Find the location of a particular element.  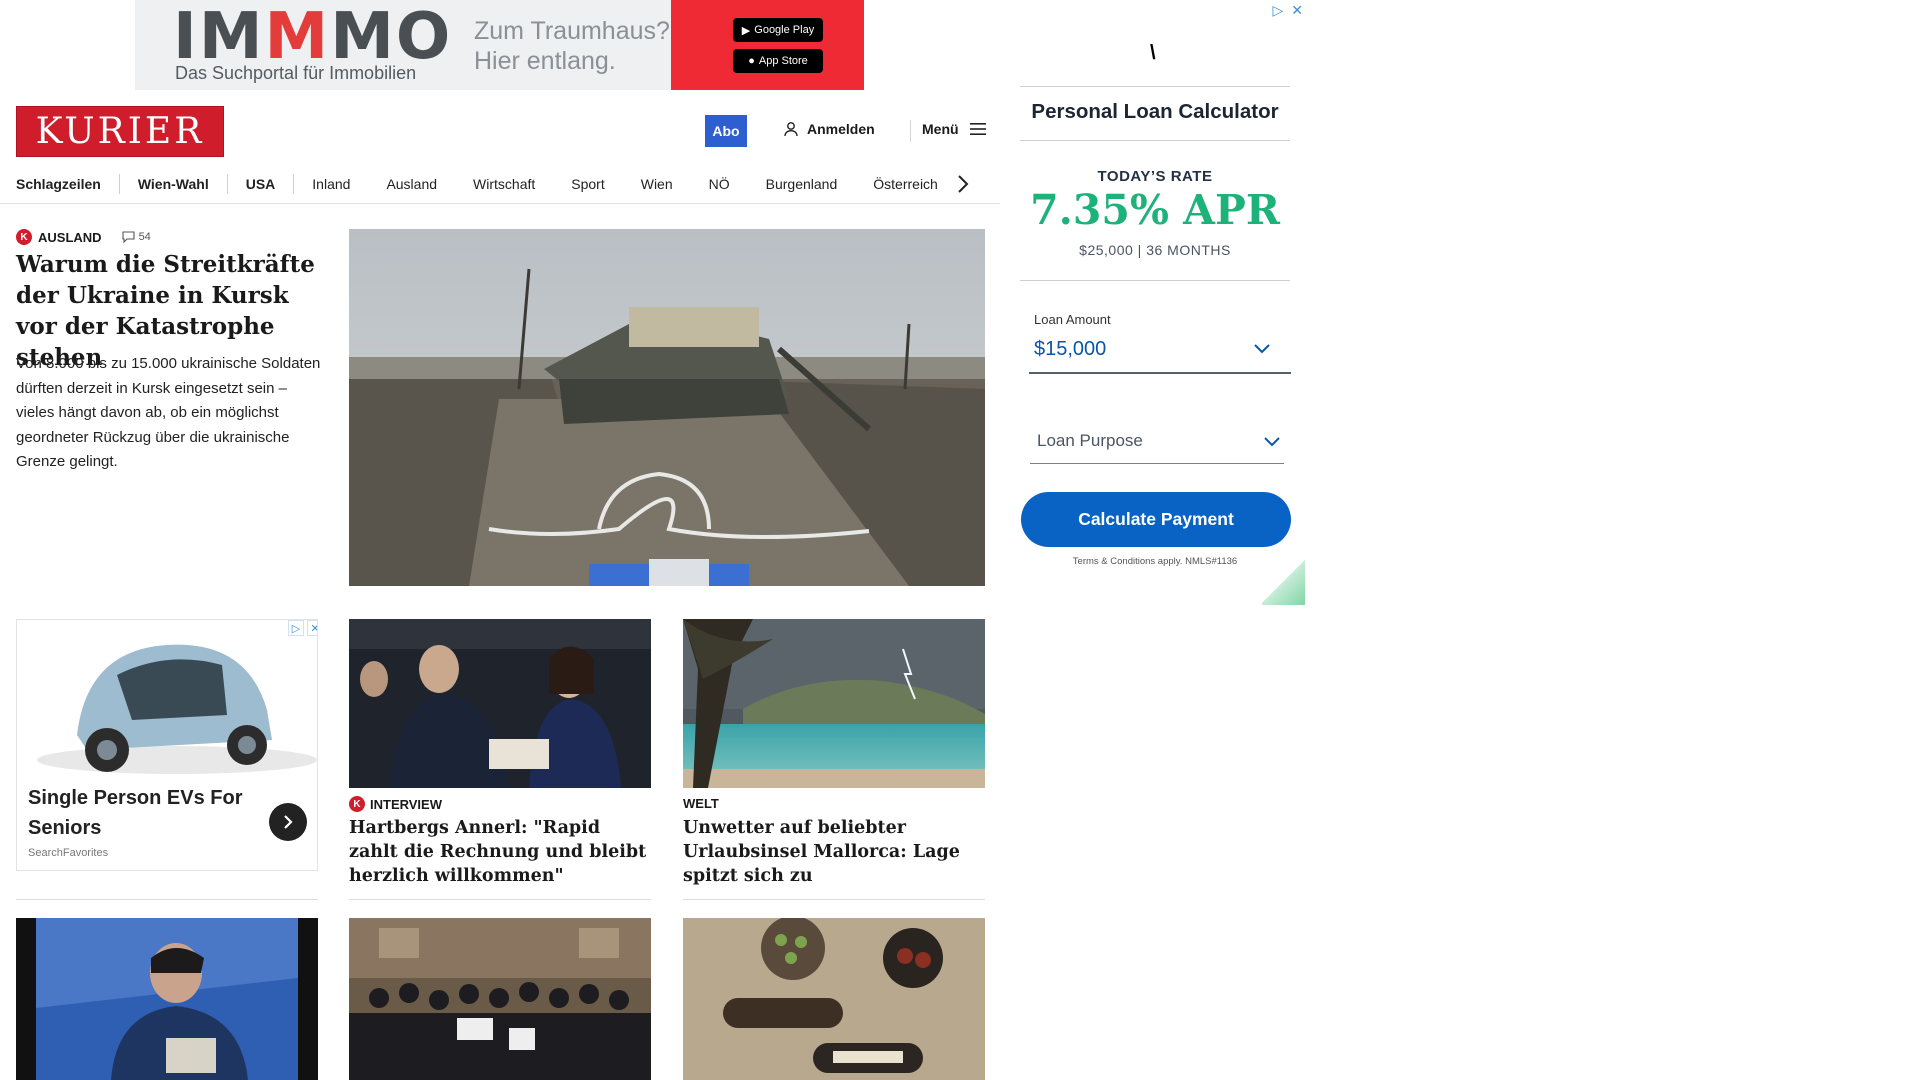

header-divider is located at coordinates (910, 131).